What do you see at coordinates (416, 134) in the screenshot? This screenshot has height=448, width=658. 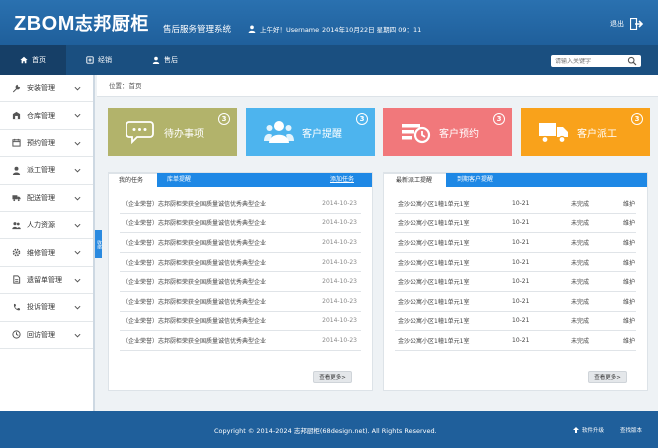 I see `schedule-icon` at bounding box center [416, 134].